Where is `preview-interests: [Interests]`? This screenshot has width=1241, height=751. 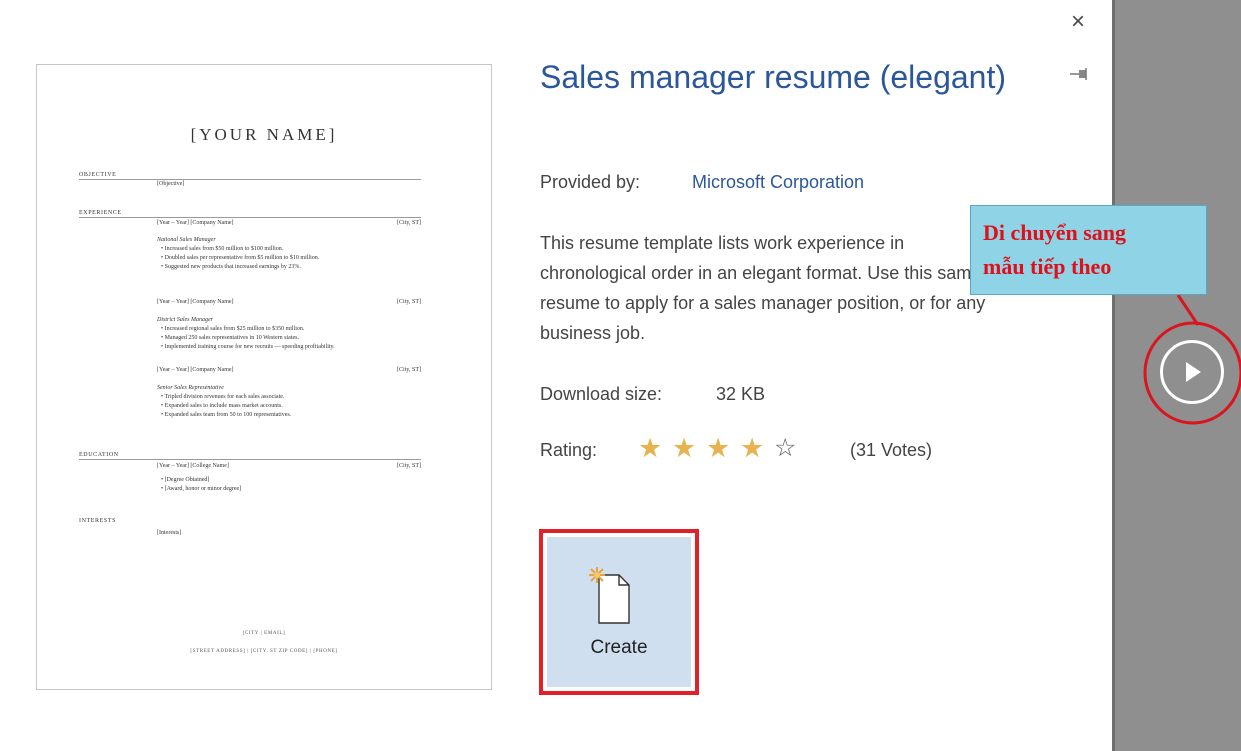
preview-interests: [Interests] is located at coordinates (169, 533).